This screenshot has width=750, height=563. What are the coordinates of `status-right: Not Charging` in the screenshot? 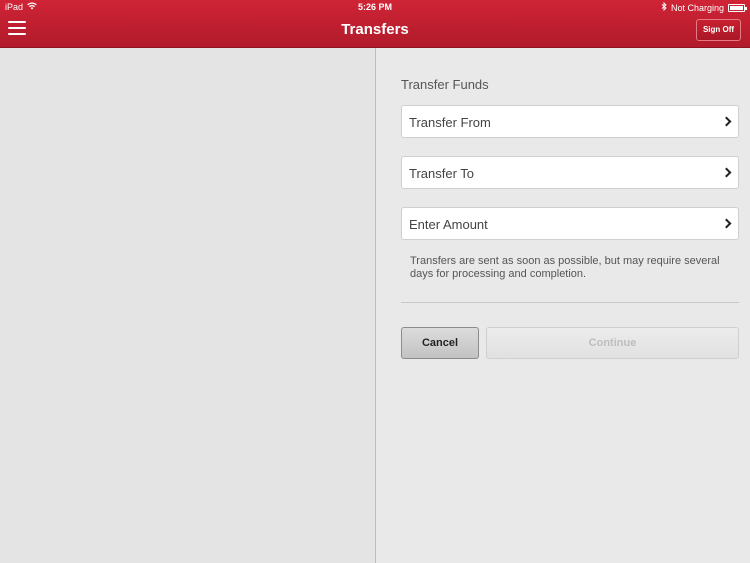 It's located at (704, 7).